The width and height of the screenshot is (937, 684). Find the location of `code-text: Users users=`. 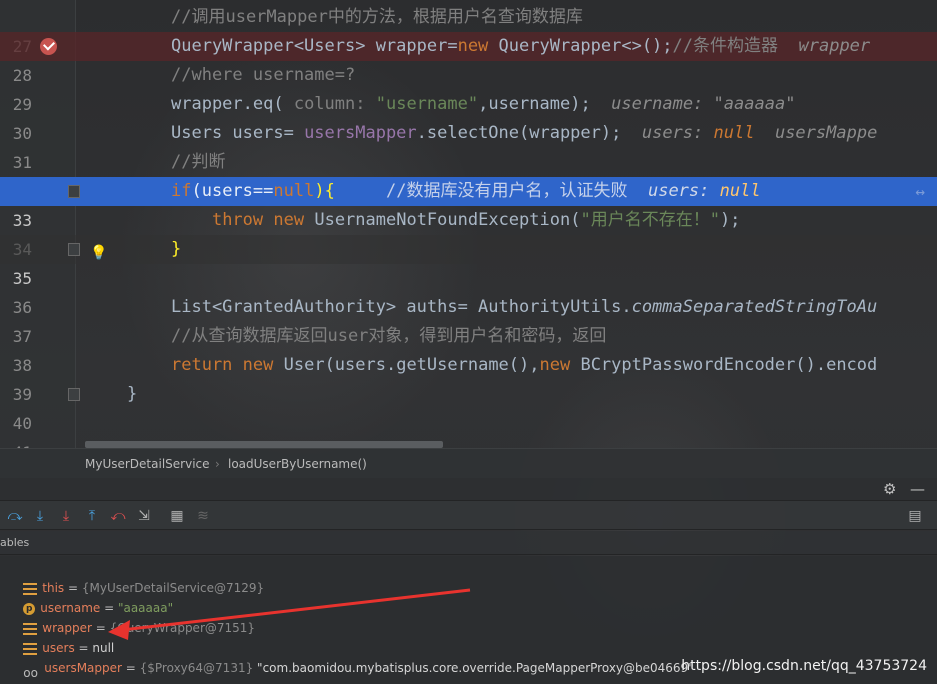

code-text: Users users= is located at coordinates (238, 133).